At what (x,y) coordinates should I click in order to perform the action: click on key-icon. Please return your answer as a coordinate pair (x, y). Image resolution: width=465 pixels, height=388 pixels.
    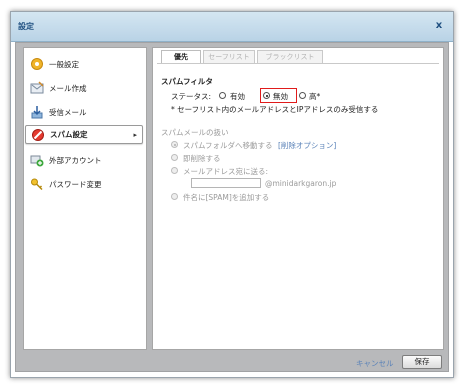
    Looking at the image, I should click on (37, 184).